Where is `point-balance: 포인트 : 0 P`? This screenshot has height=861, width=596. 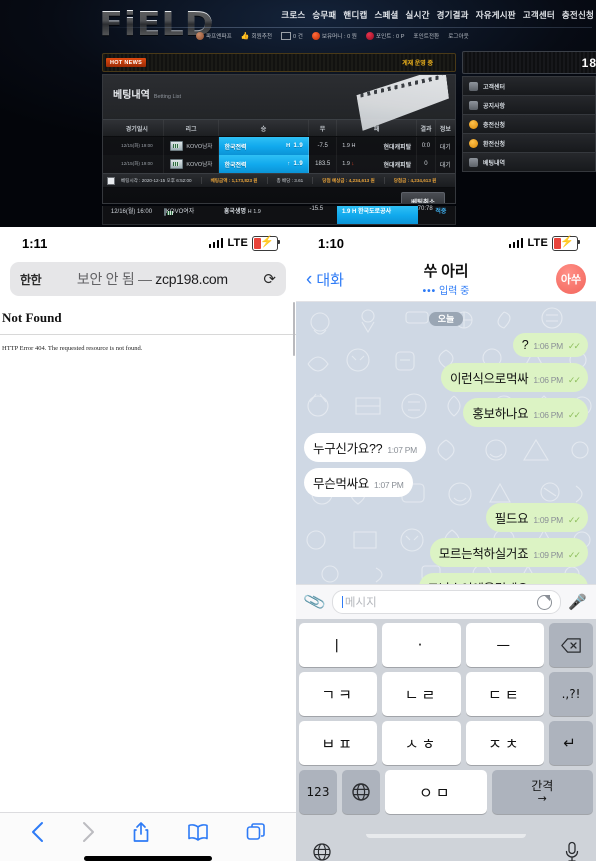 point-balance: 포인트 : 0 P is located at coordinates (384, 36).